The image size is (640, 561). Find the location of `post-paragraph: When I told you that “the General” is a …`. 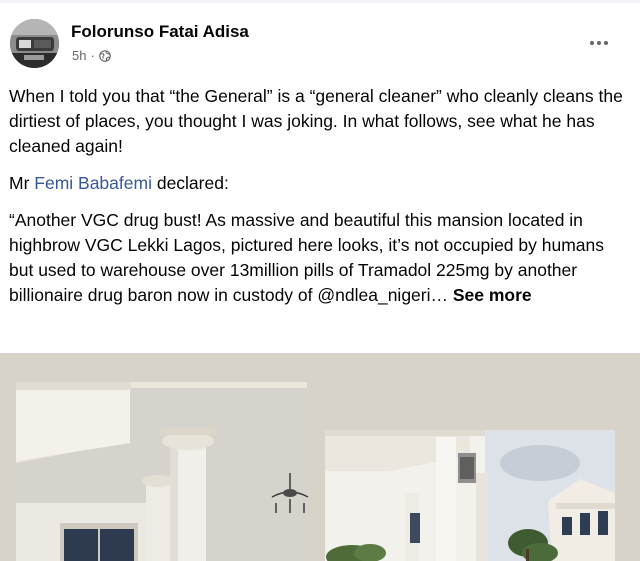

post-paragraph: When I told you that “the General” is a … is located at coordinates (316, 121).